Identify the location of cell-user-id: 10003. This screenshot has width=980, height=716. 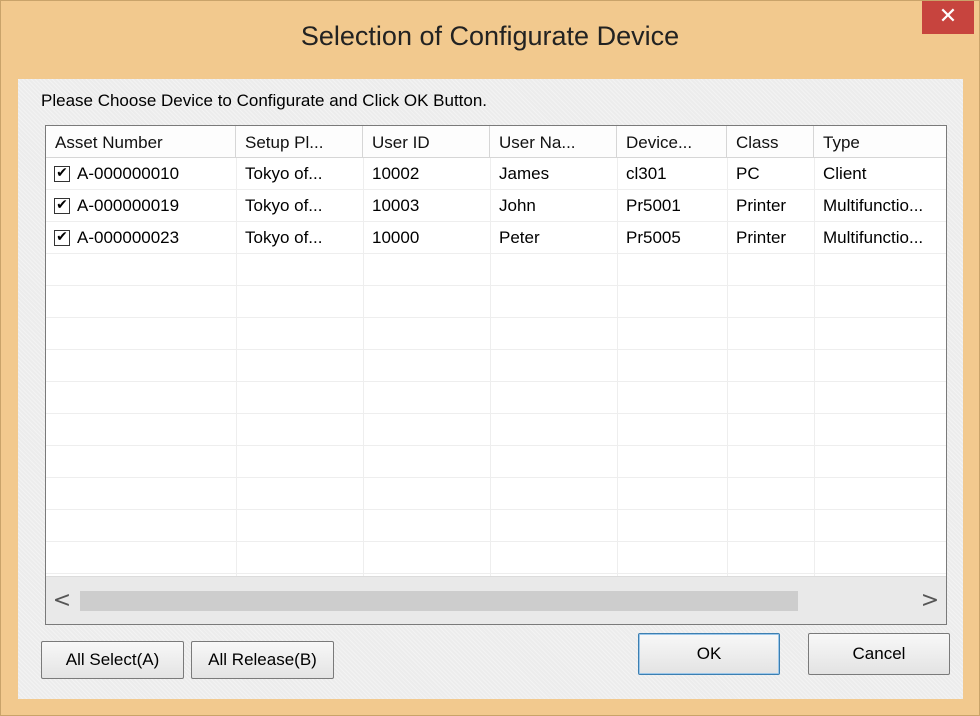
(396, 205).